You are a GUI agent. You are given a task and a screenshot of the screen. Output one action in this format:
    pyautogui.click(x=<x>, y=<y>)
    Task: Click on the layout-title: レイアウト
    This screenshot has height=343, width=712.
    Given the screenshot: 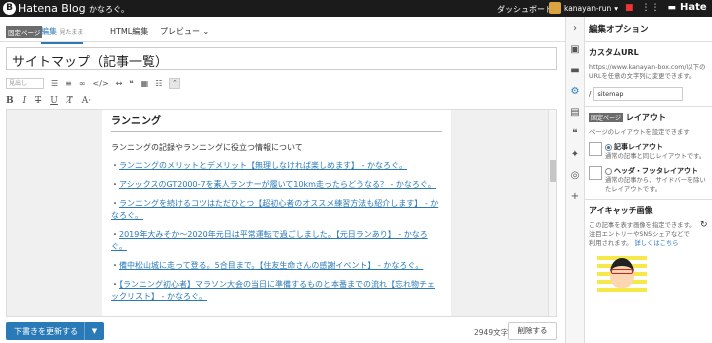 What is the action you would take?
    pyautogui.click(x=645, y=117)
    